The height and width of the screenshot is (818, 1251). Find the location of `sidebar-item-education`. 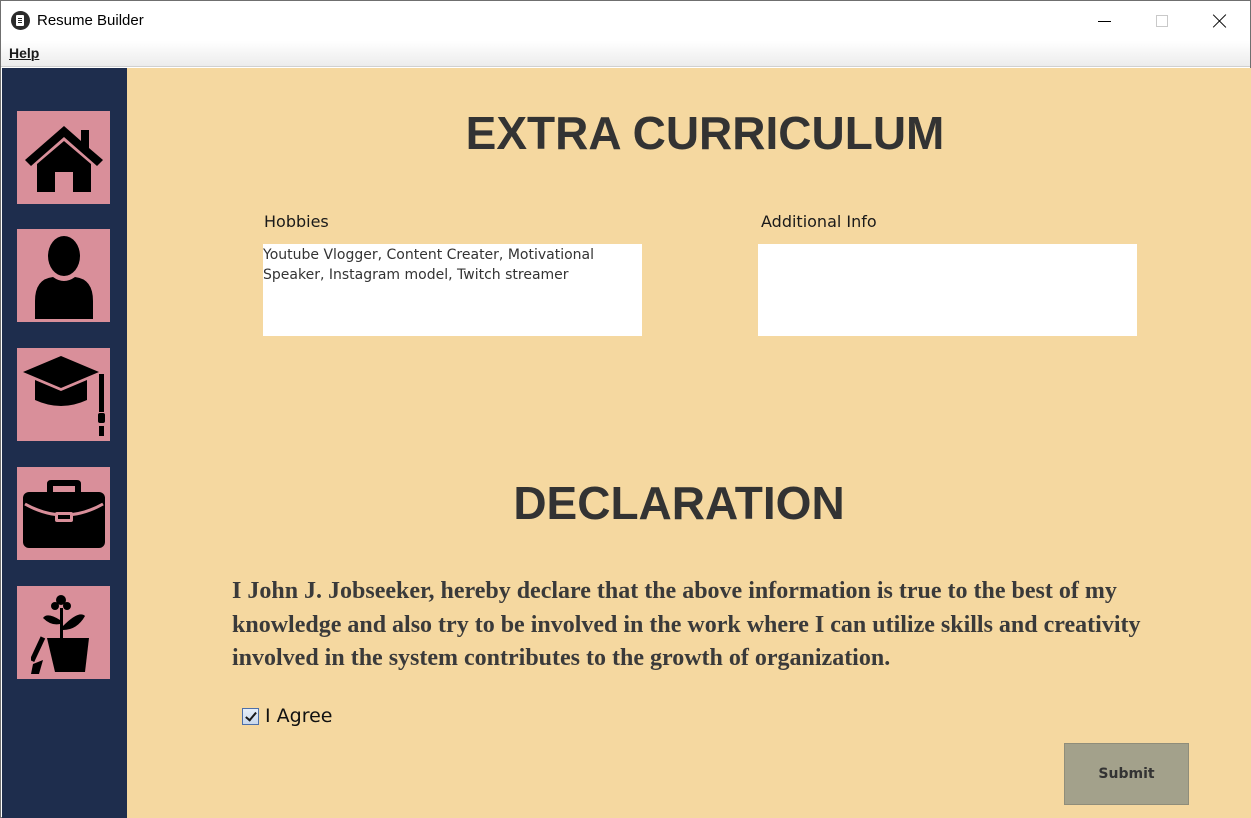

sidebar-item-education is located at coordinates (63, 394).